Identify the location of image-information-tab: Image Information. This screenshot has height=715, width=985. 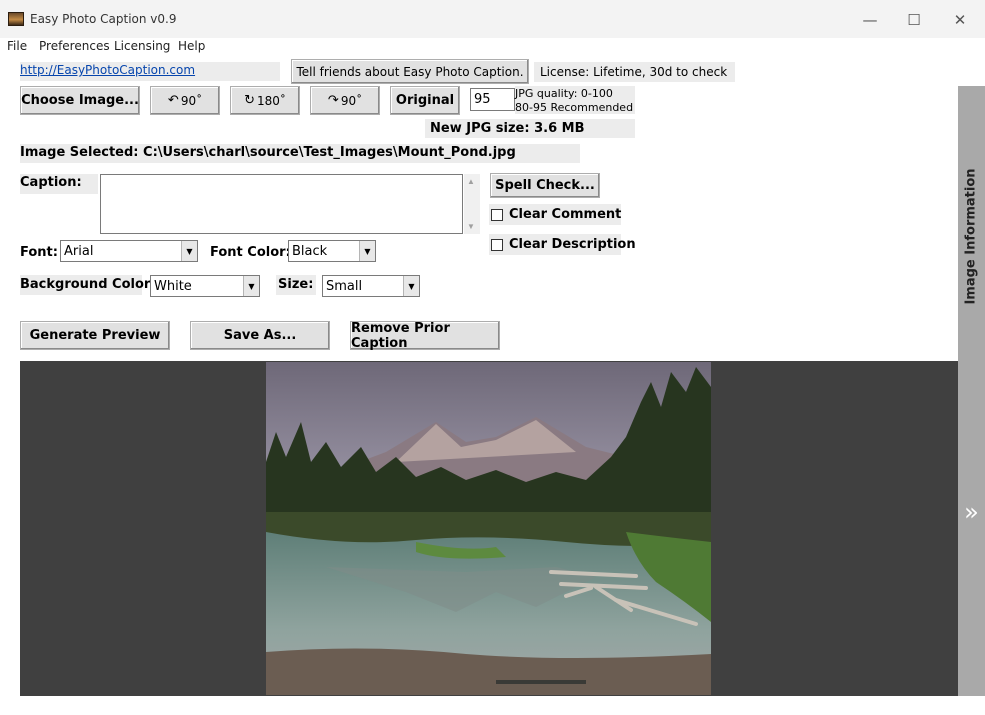
(971, 236).